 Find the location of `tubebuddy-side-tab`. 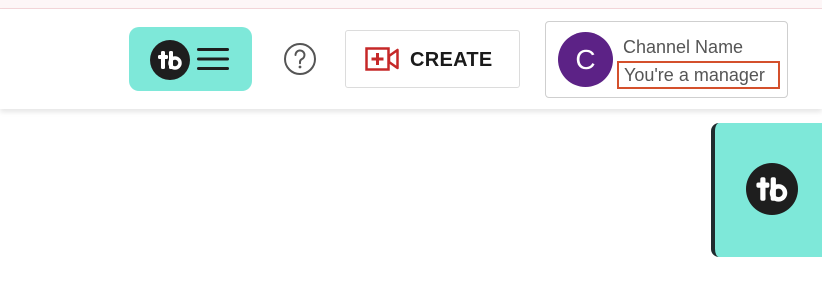

tubebuddy-side-tab is located at coordinates (766, 190).